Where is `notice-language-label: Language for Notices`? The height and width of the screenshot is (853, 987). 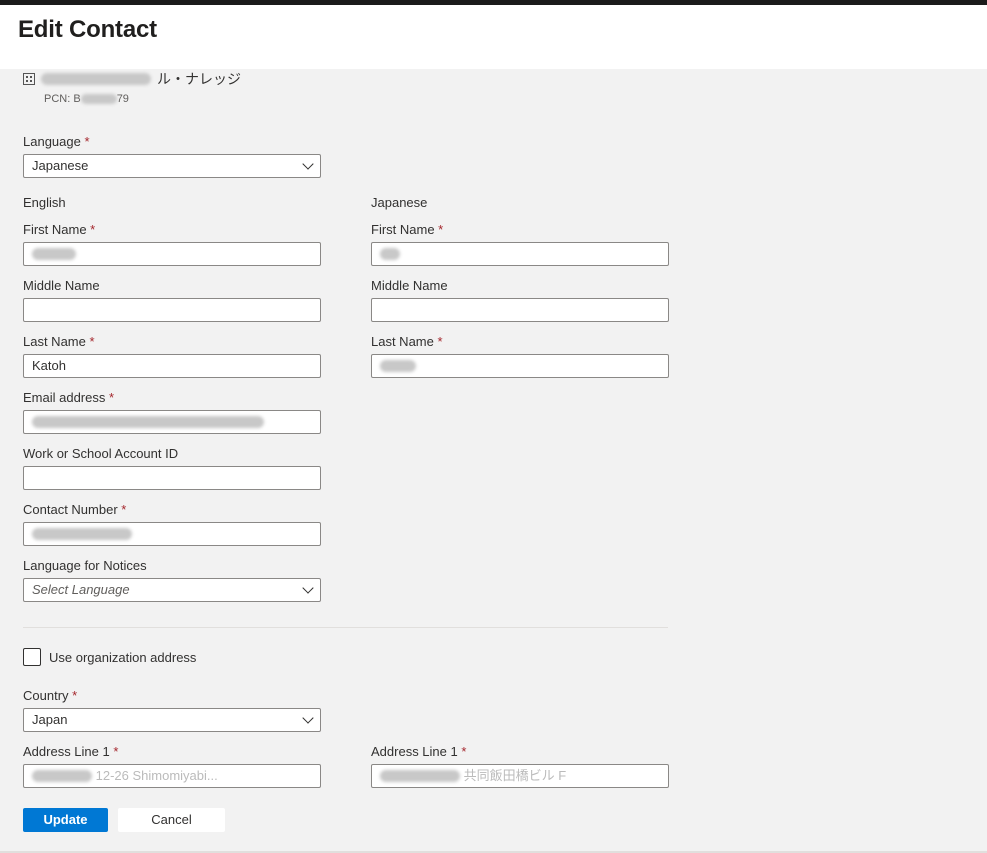
notice-language-label: Language for Notices is located at coordinates (85, 565).